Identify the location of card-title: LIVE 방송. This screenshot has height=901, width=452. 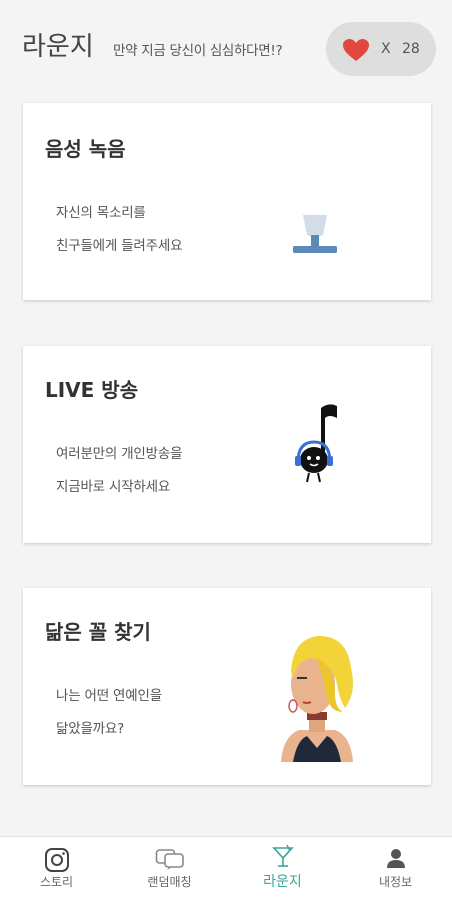
(92, 390).